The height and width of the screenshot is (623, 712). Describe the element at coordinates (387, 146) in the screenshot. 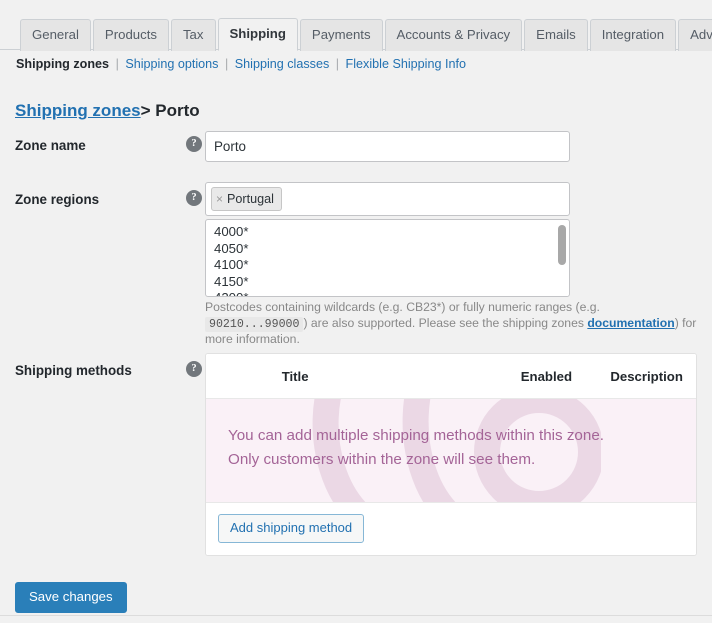

I see `zone-name-input` at that location.